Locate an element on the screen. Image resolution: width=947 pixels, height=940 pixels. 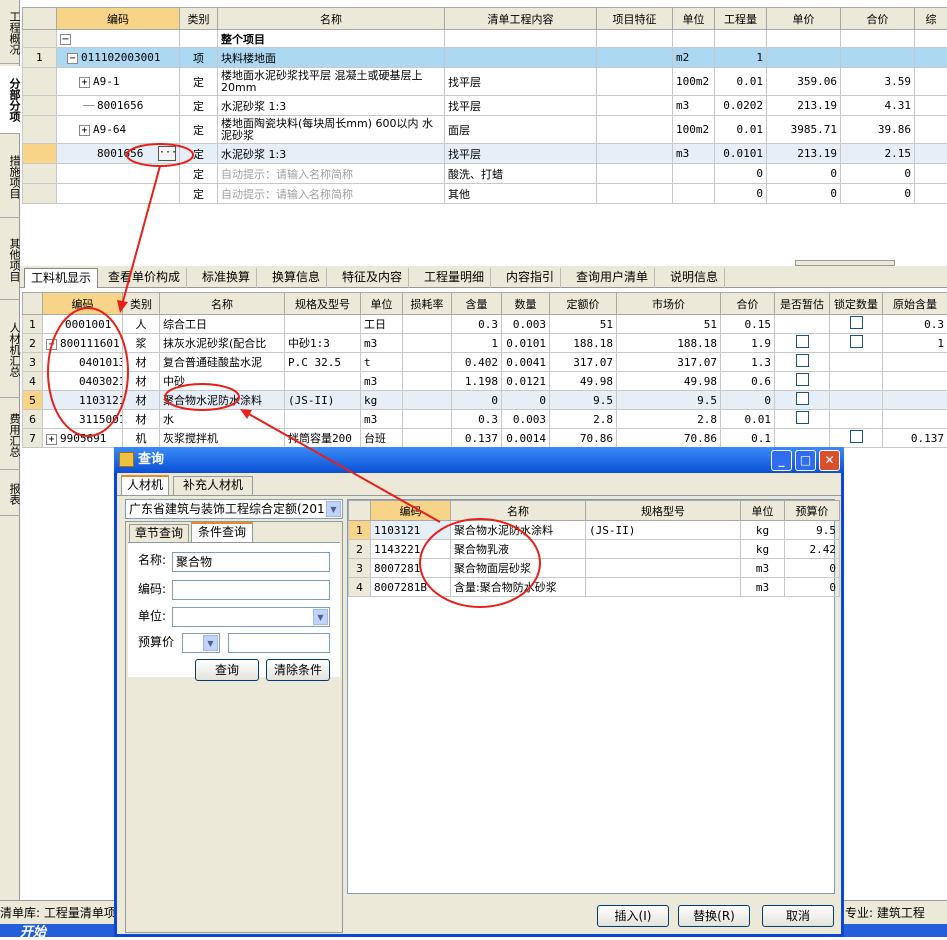
header-market-price: 市场价 is located at coordinates (669, 304).